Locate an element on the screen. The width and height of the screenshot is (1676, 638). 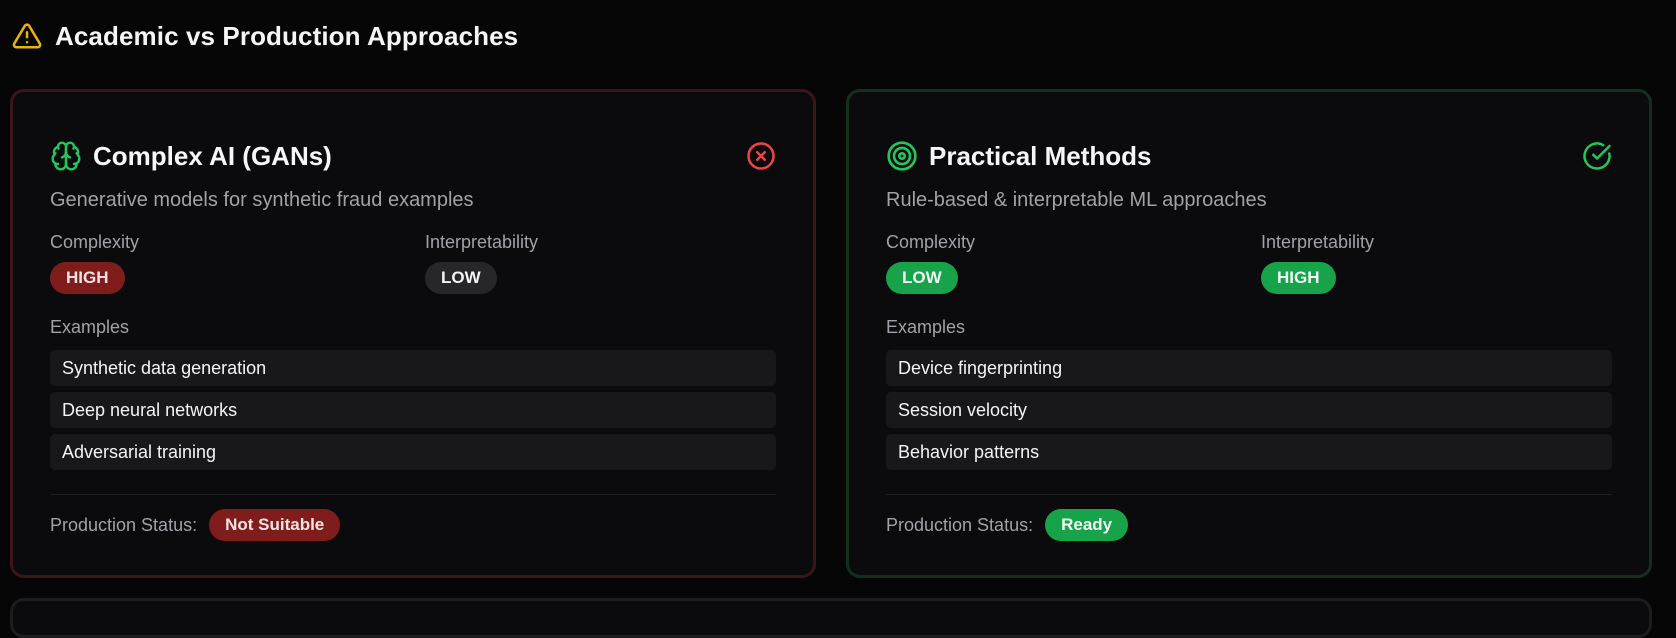
list-item: Device fingerprinting is located at coordinates (1249, 368).